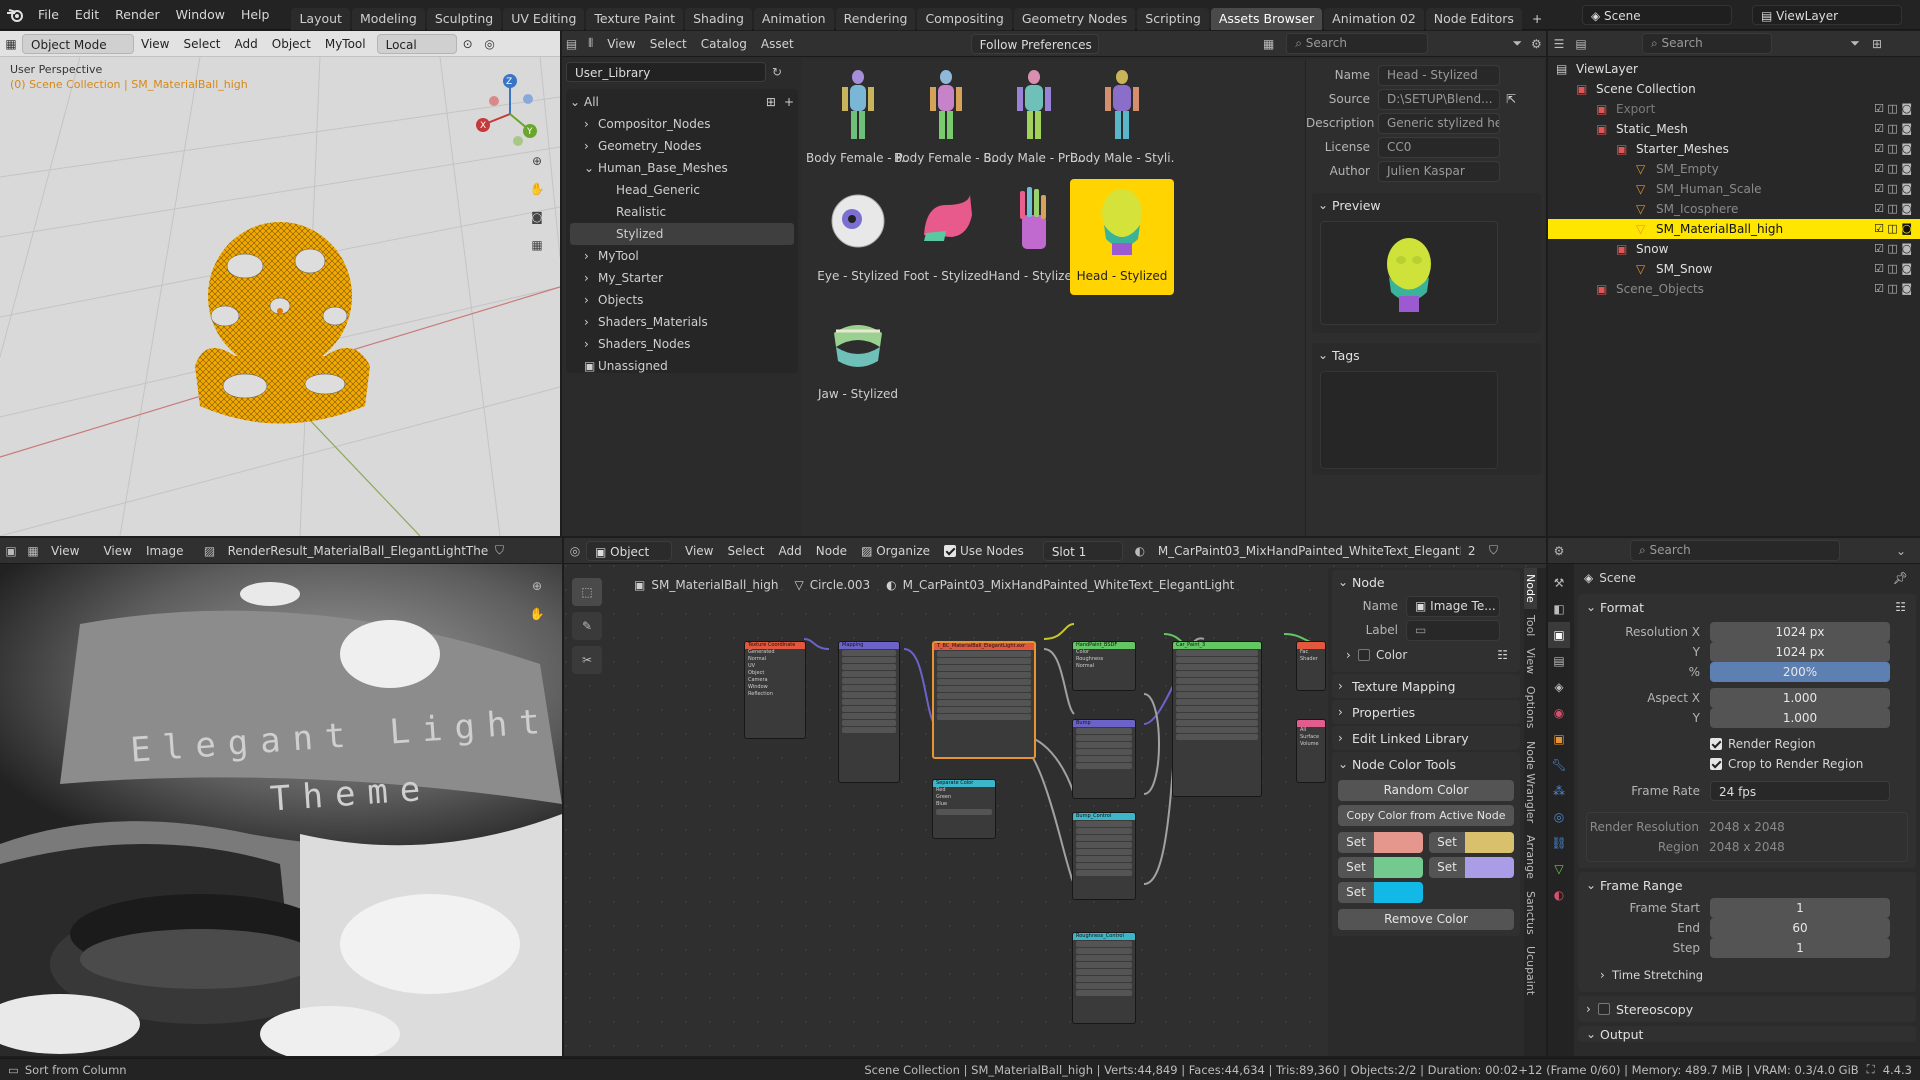  Describe the element at coordinates (895, 551) in the screenshot. I see `organize-button: ▨ Organize` at that location.